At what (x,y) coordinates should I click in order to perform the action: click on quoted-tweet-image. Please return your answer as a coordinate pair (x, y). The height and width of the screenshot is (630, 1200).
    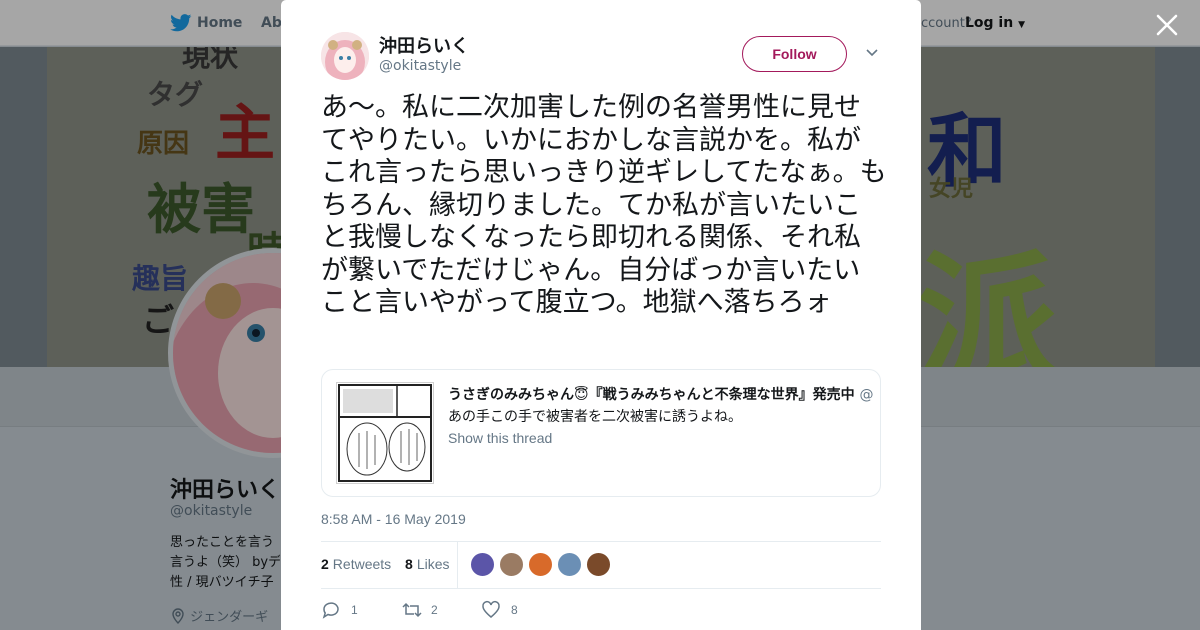
    Looking at the image, I should click on (385, 433).